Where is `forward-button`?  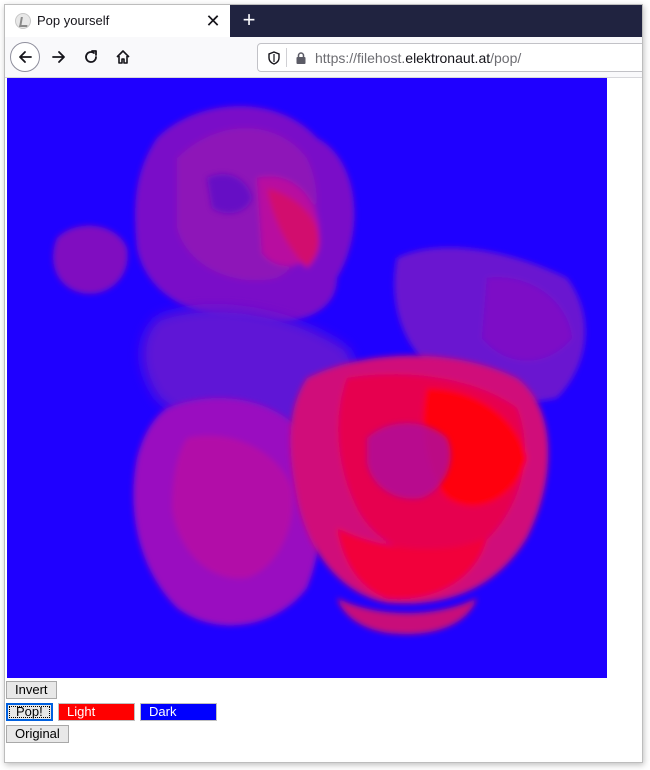 forward-button is located at coordinates (59, 57).